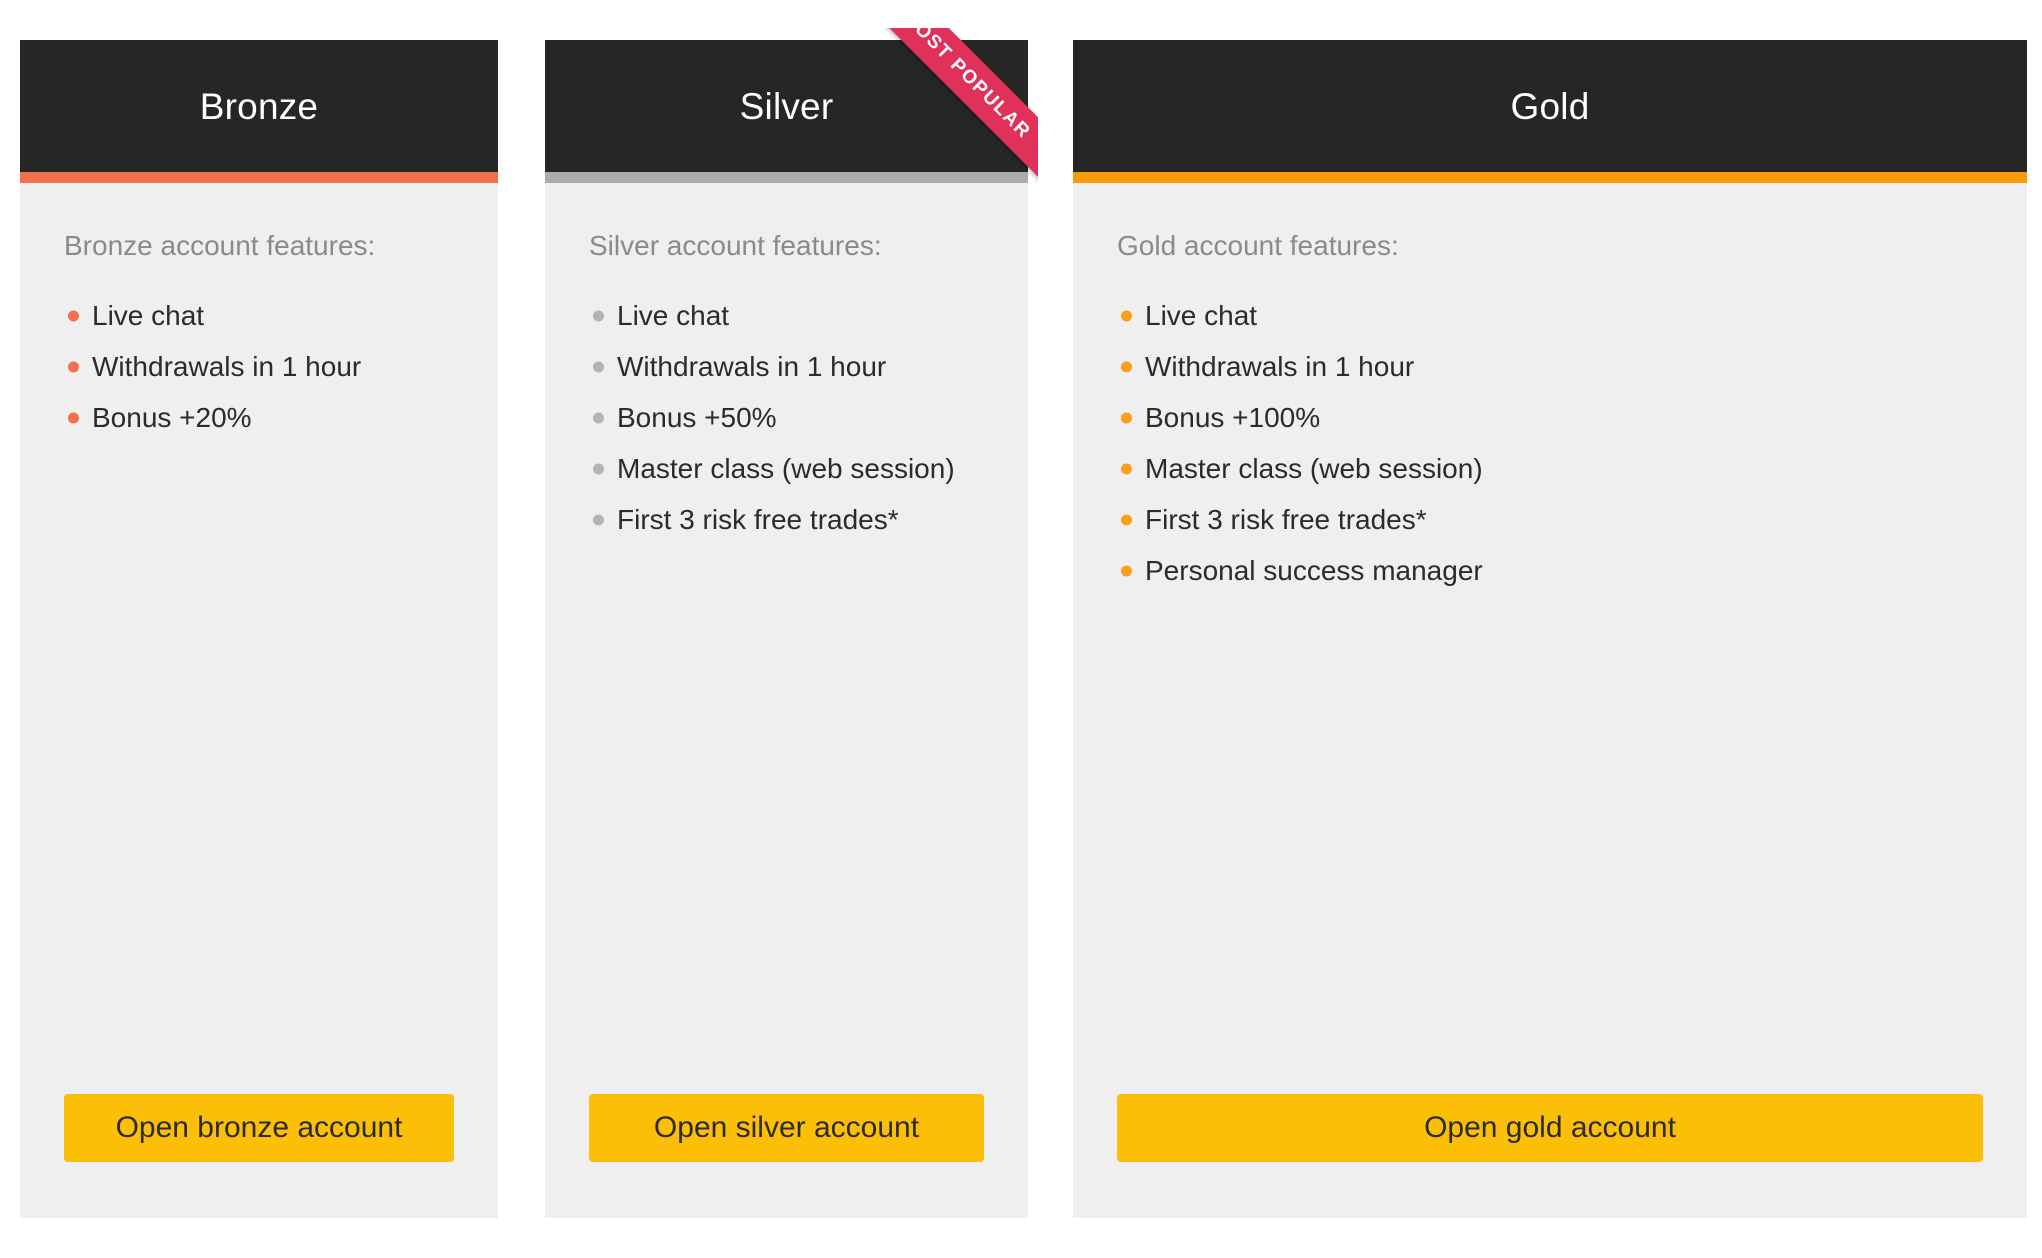 The image size is (2042, 1258). I want to click on open-bronze-account-button: Open bronze account, so click(259, 1128).